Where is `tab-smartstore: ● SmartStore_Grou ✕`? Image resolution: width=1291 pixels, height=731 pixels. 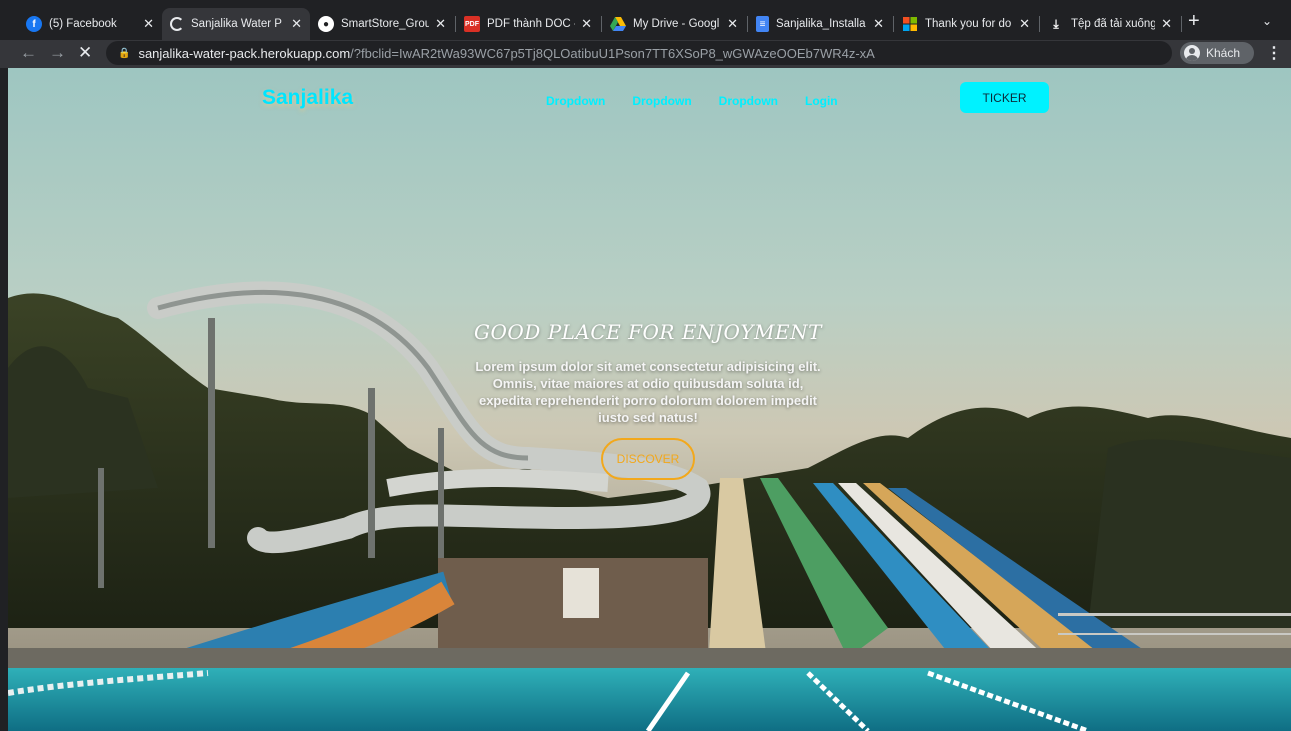
tab-smartstore: ● SmartStore_Grou ✕ is located at coordinates (382, 24).